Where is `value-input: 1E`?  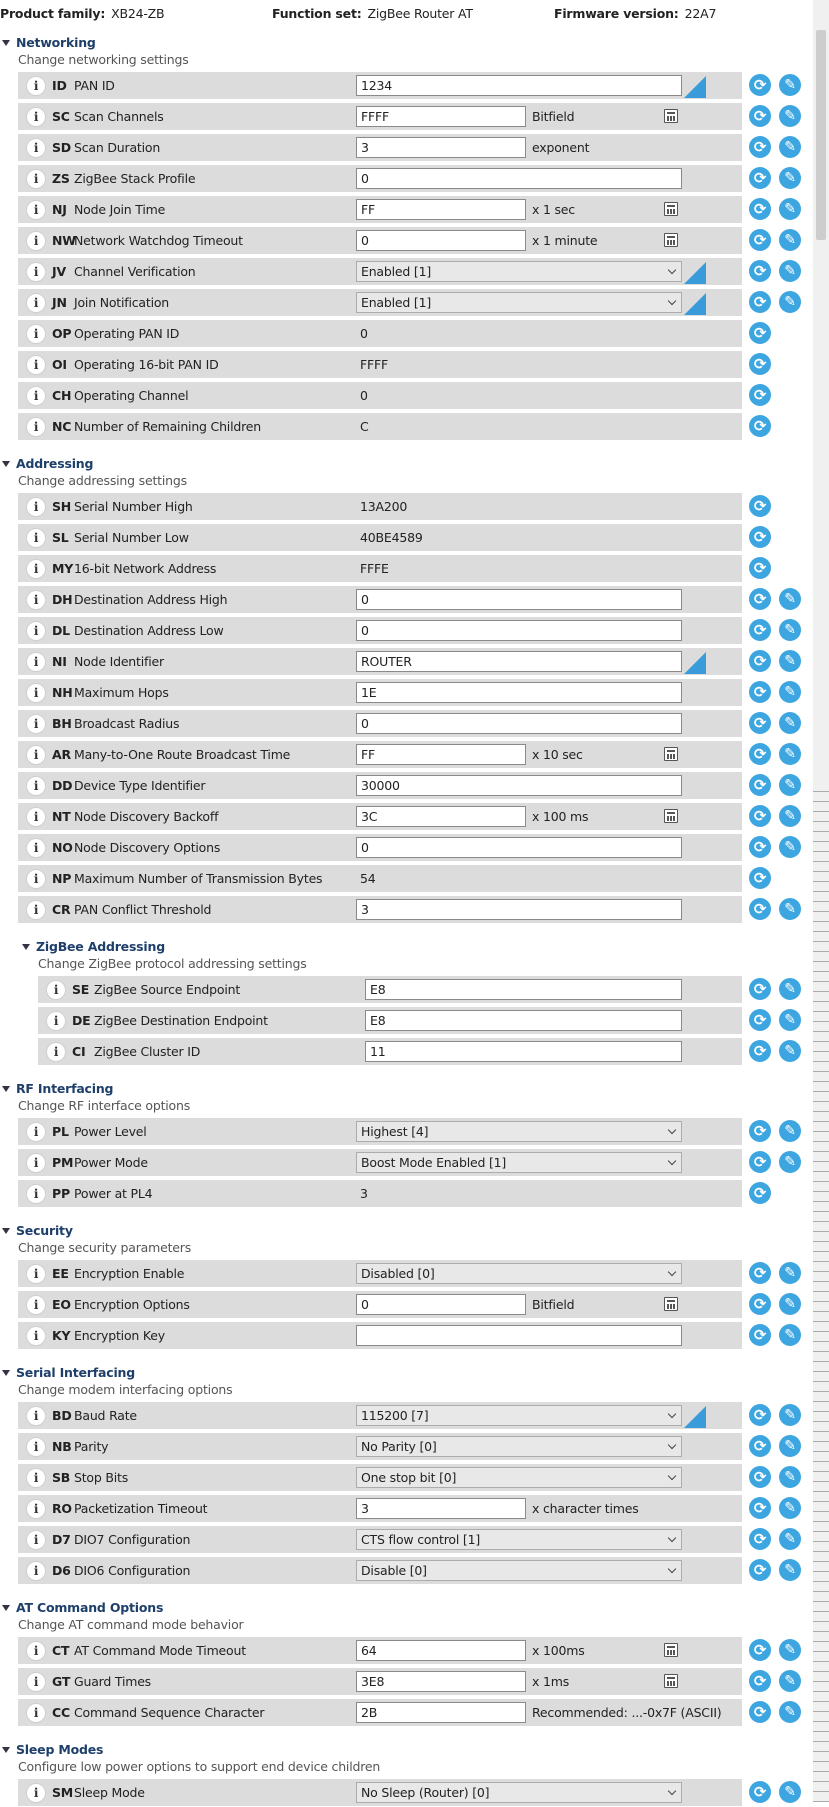
value-input: 1E is located at coordinates (519, 692).